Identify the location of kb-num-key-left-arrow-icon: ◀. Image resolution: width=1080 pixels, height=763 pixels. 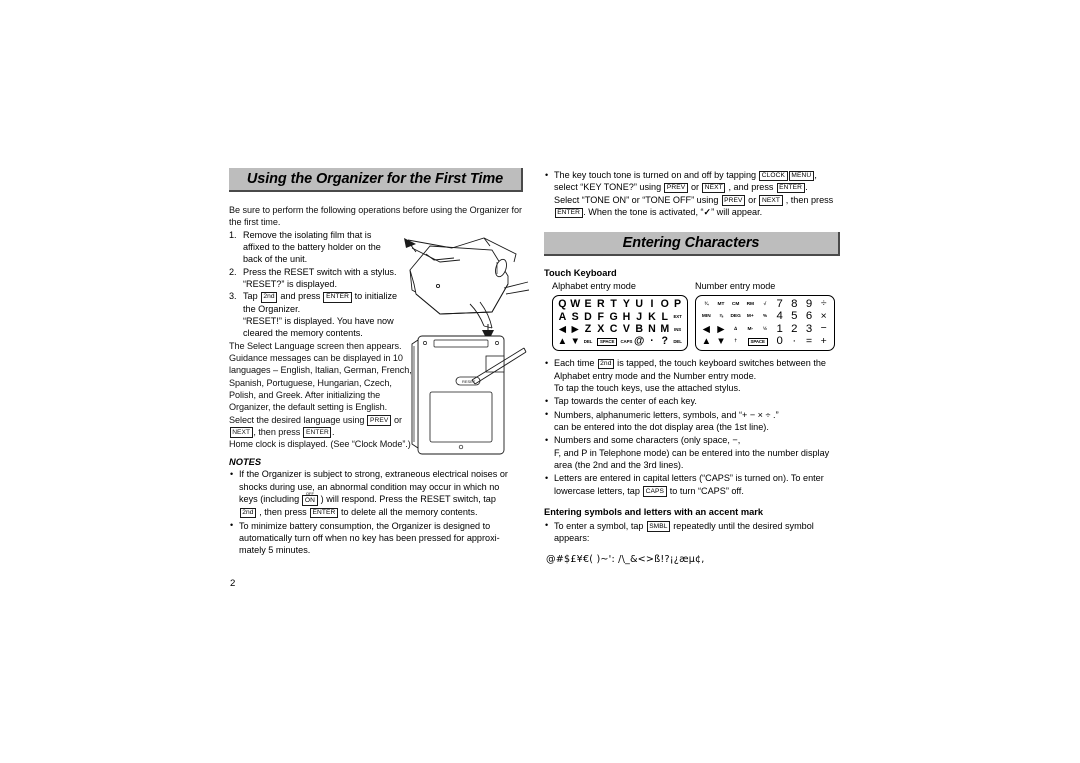
(706, 329).